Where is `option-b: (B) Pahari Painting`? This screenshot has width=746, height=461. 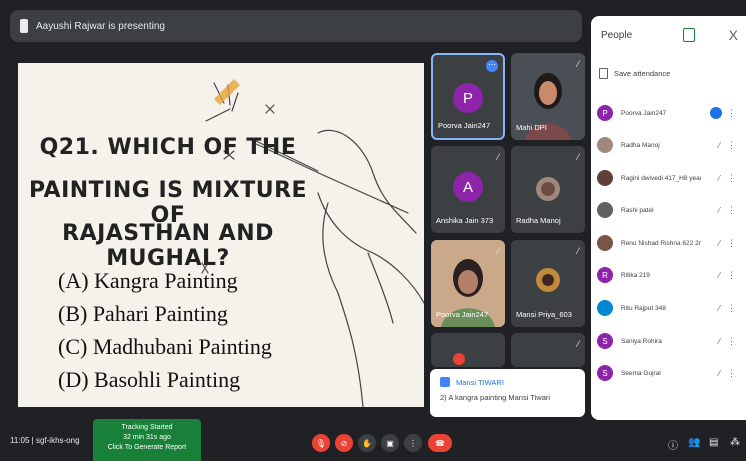
option-b: (B) Pahari Painting is located at coordinates (143, 313).